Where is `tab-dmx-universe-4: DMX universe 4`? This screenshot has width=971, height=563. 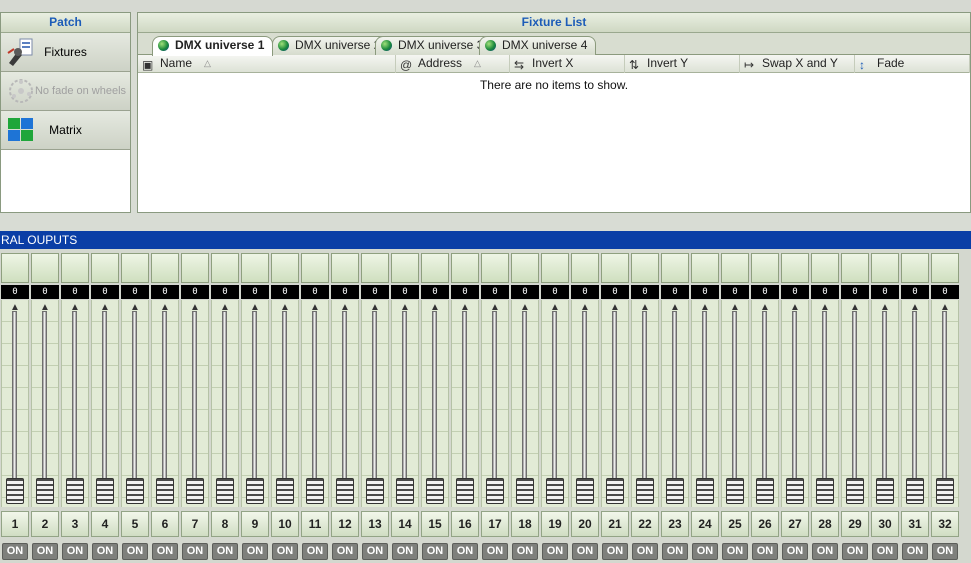 tab-dmx-universe-4: DMX universe 4 is located at coordinates (538, 45).